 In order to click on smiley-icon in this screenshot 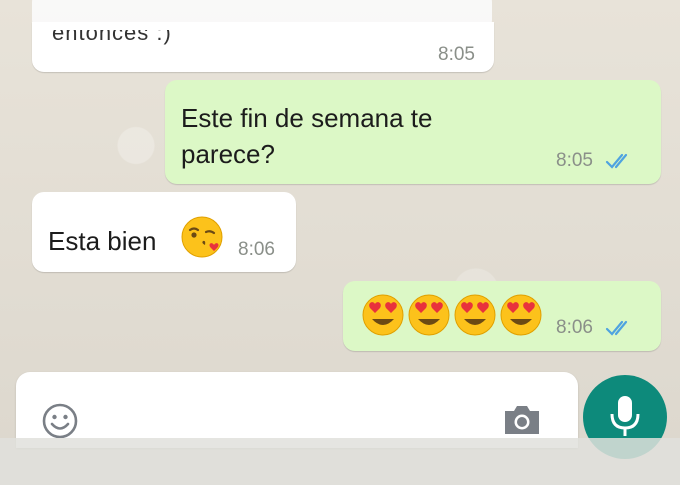, I will do `click(60, 421)`.